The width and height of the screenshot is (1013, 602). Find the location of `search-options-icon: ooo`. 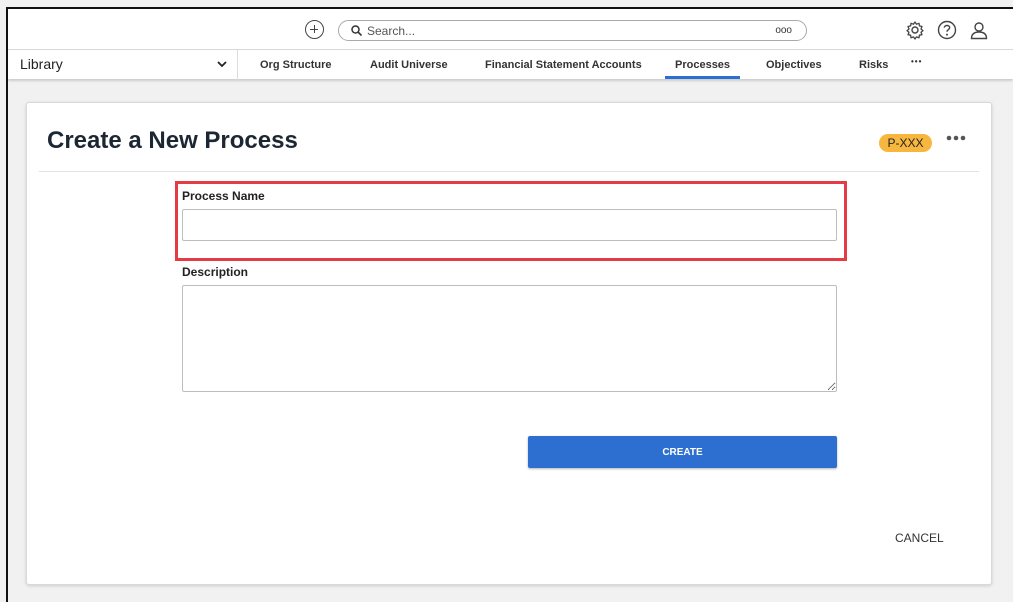

search-options-icon: ooo is located at coordinates (783, 30).